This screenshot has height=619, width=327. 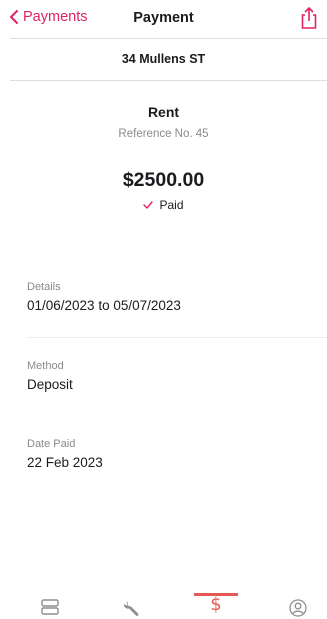 What do you see at coordinates (44, 287) in the screenshot?
I see `field-label: Details` at bounding box center [44, 287].